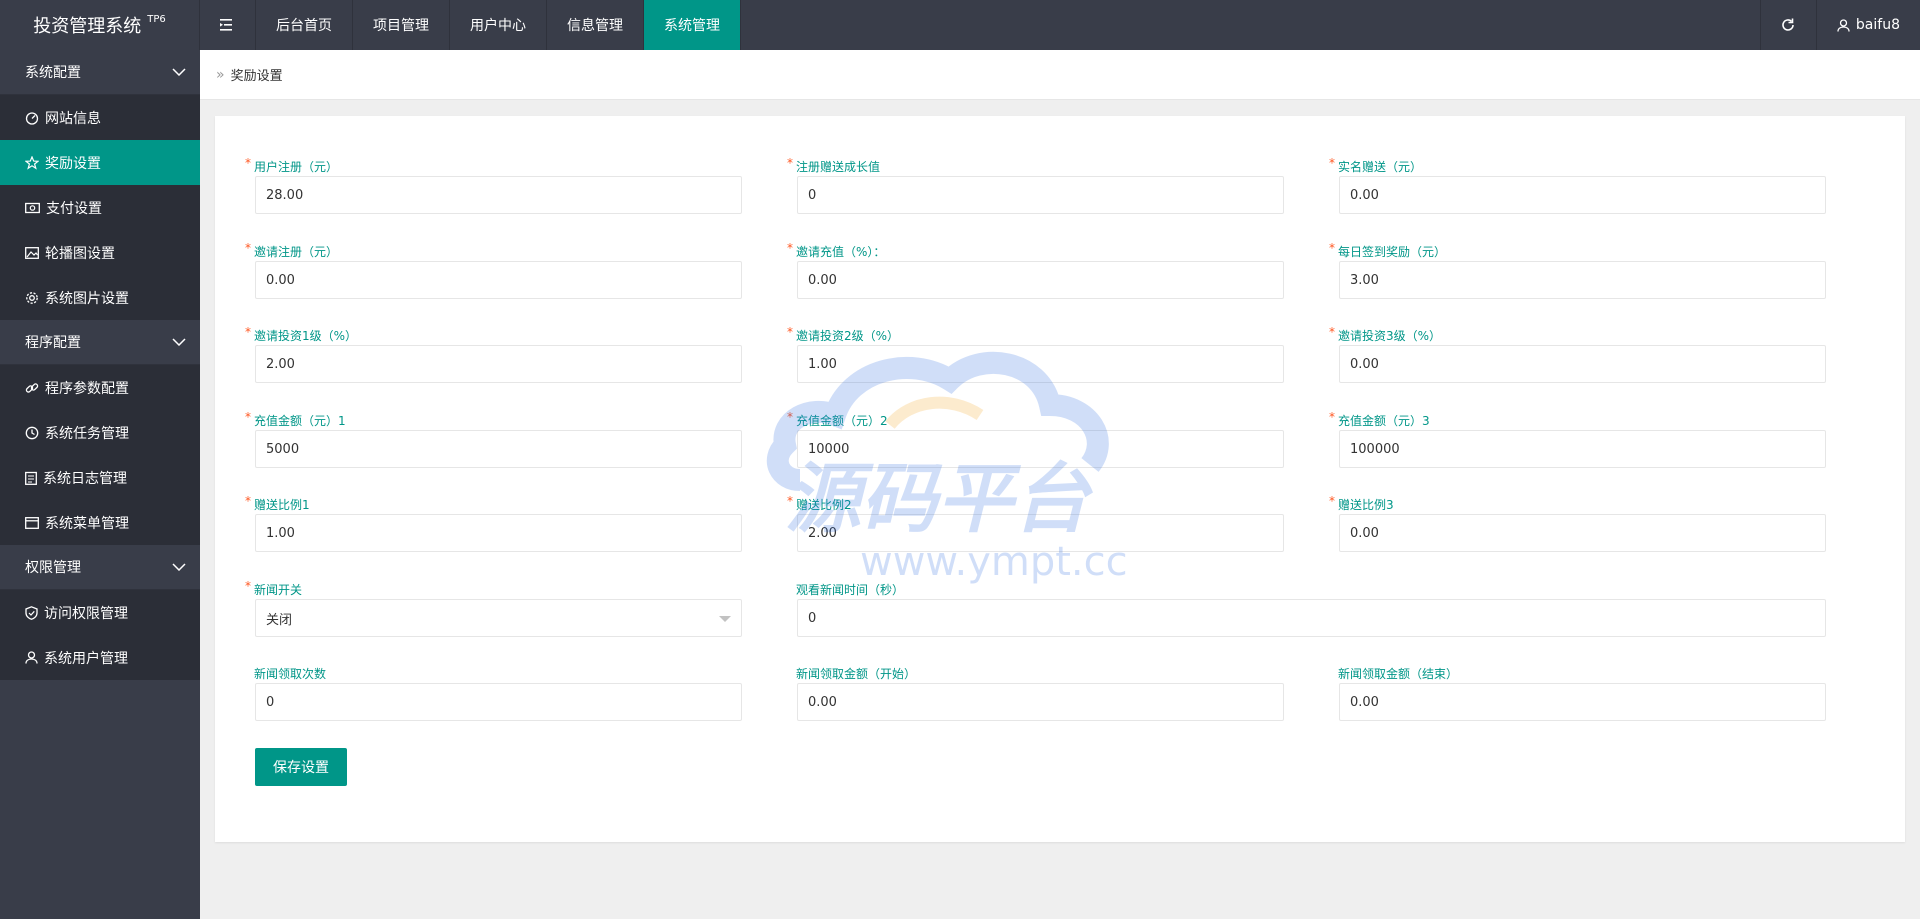  I want to click on sidebar-item-access-permissions: 访问权限管理, so click(100, 612).